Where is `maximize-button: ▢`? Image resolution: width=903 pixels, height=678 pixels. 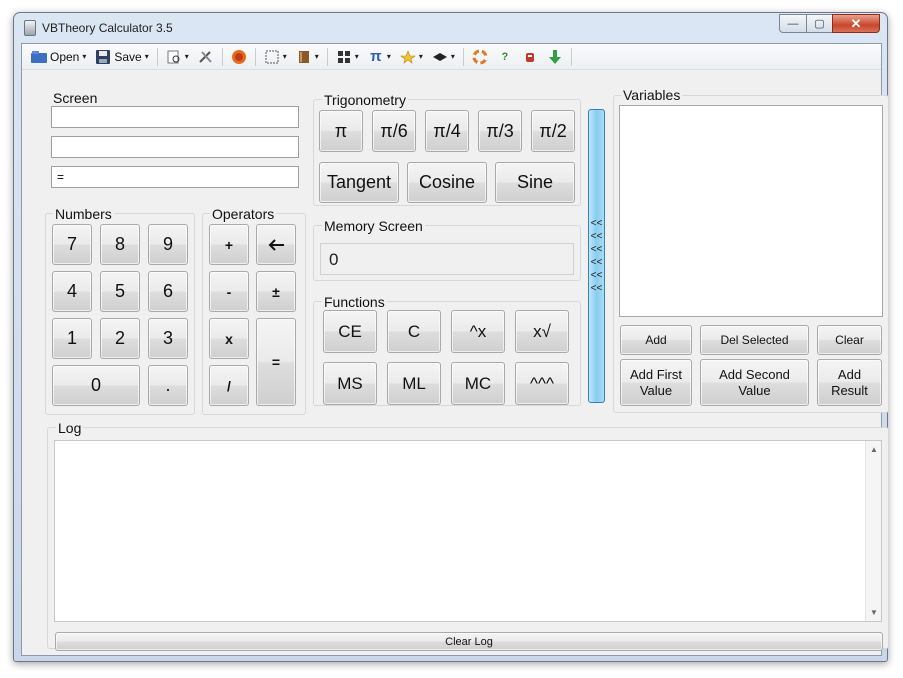
maximize-button: ▢ is located at coordinates (819, 23).